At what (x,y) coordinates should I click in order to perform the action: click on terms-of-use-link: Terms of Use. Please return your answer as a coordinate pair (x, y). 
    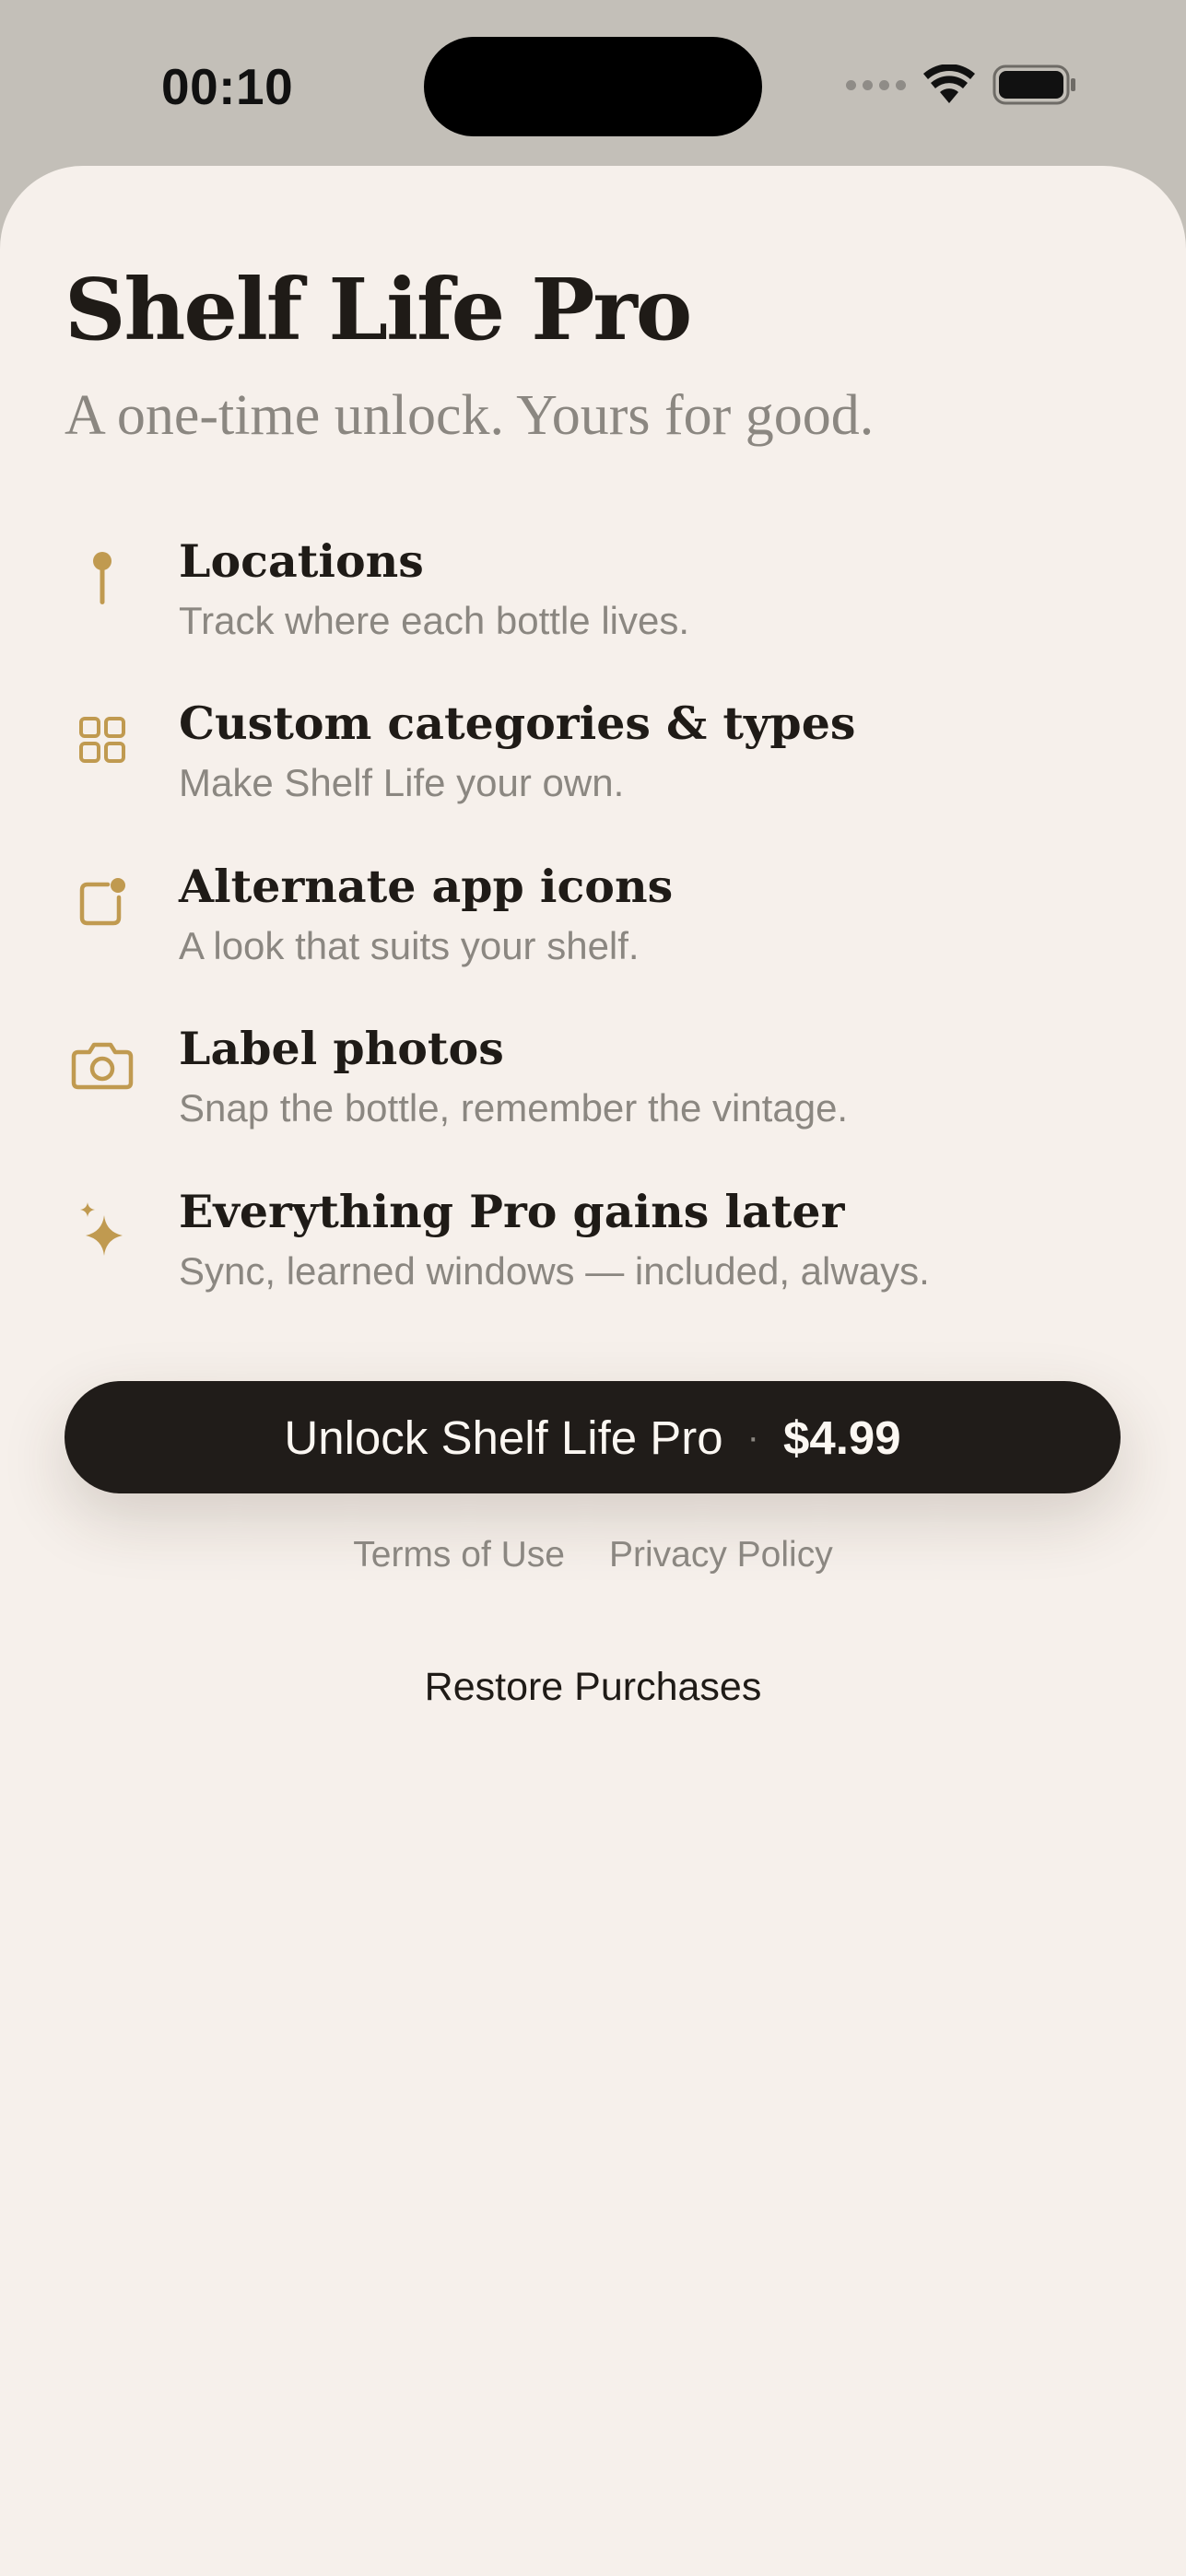
    Looking at the image, I should click on (459, 1555).